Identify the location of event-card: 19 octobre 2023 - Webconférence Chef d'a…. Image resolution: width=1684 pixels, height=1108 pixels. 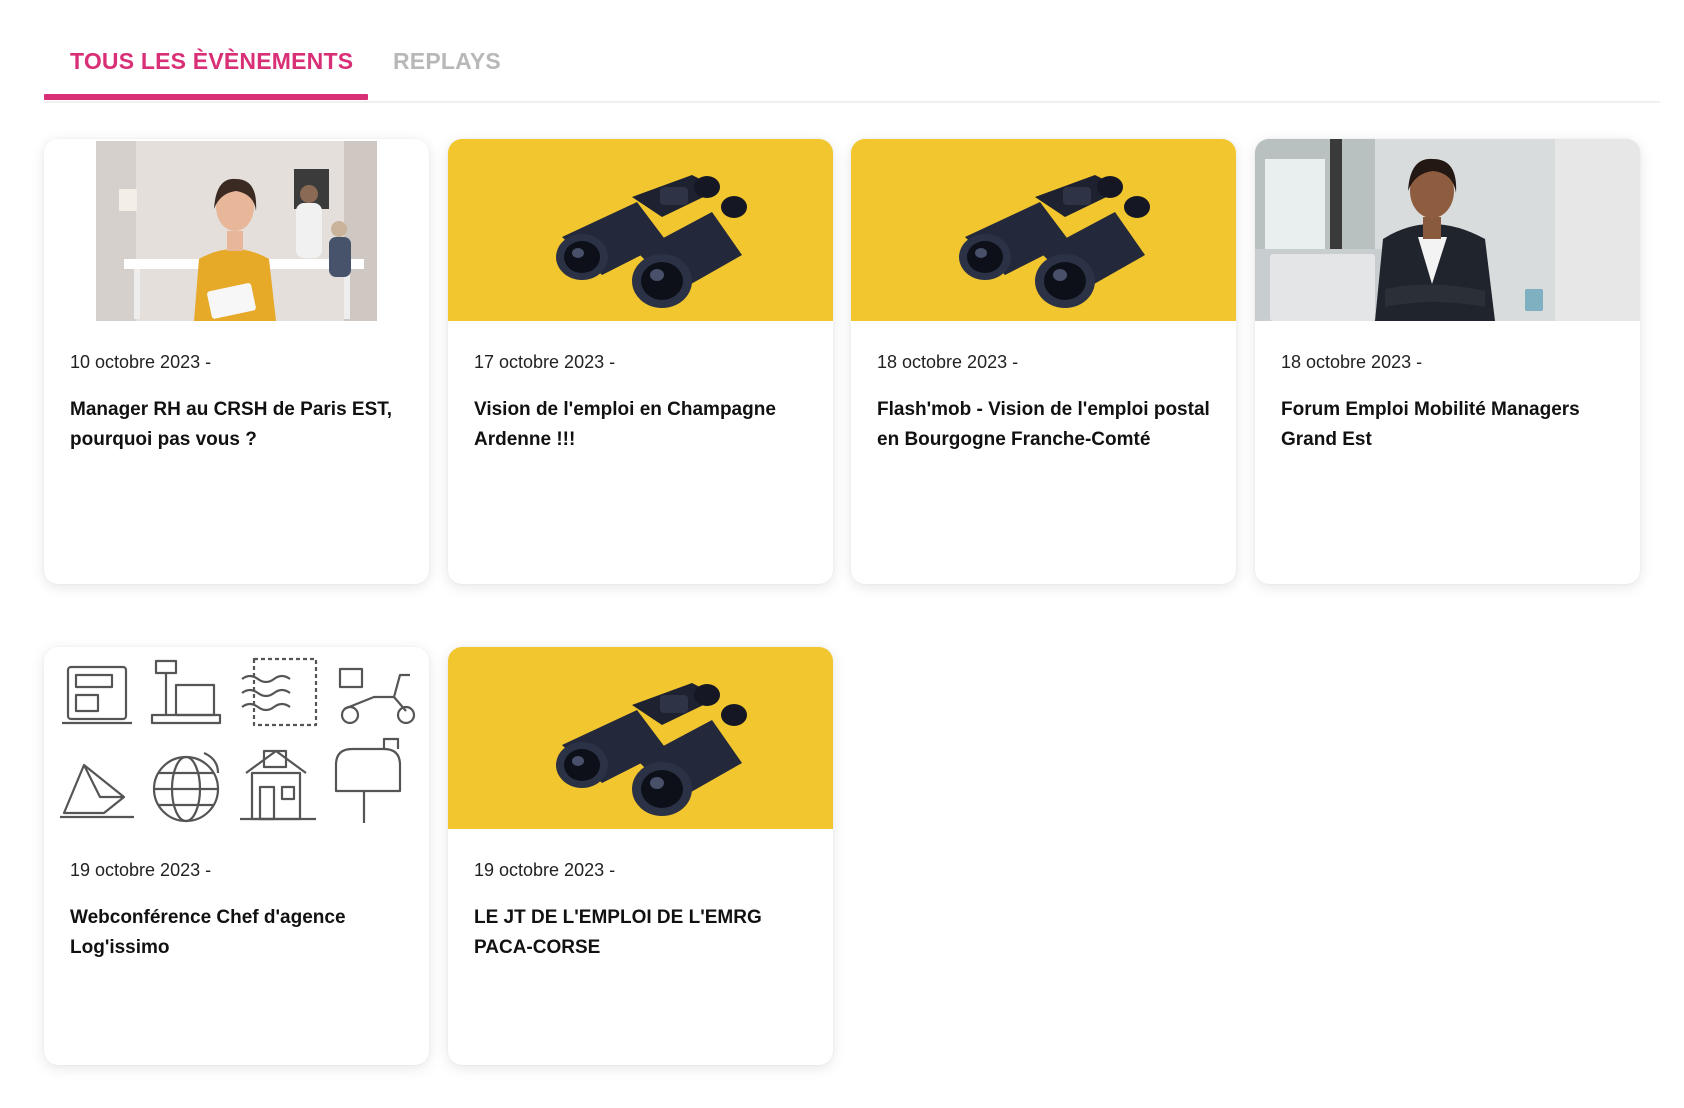
(236, 856).